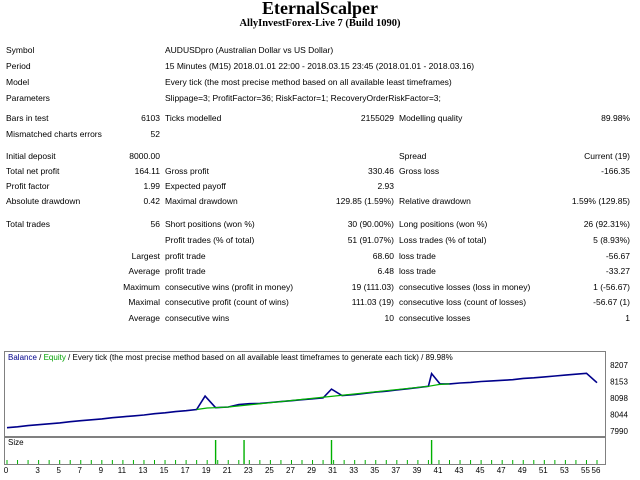  Describe the element at coordinates (385, 271) in the screenshot. I see `average-profit-value: 6.48` at that location.